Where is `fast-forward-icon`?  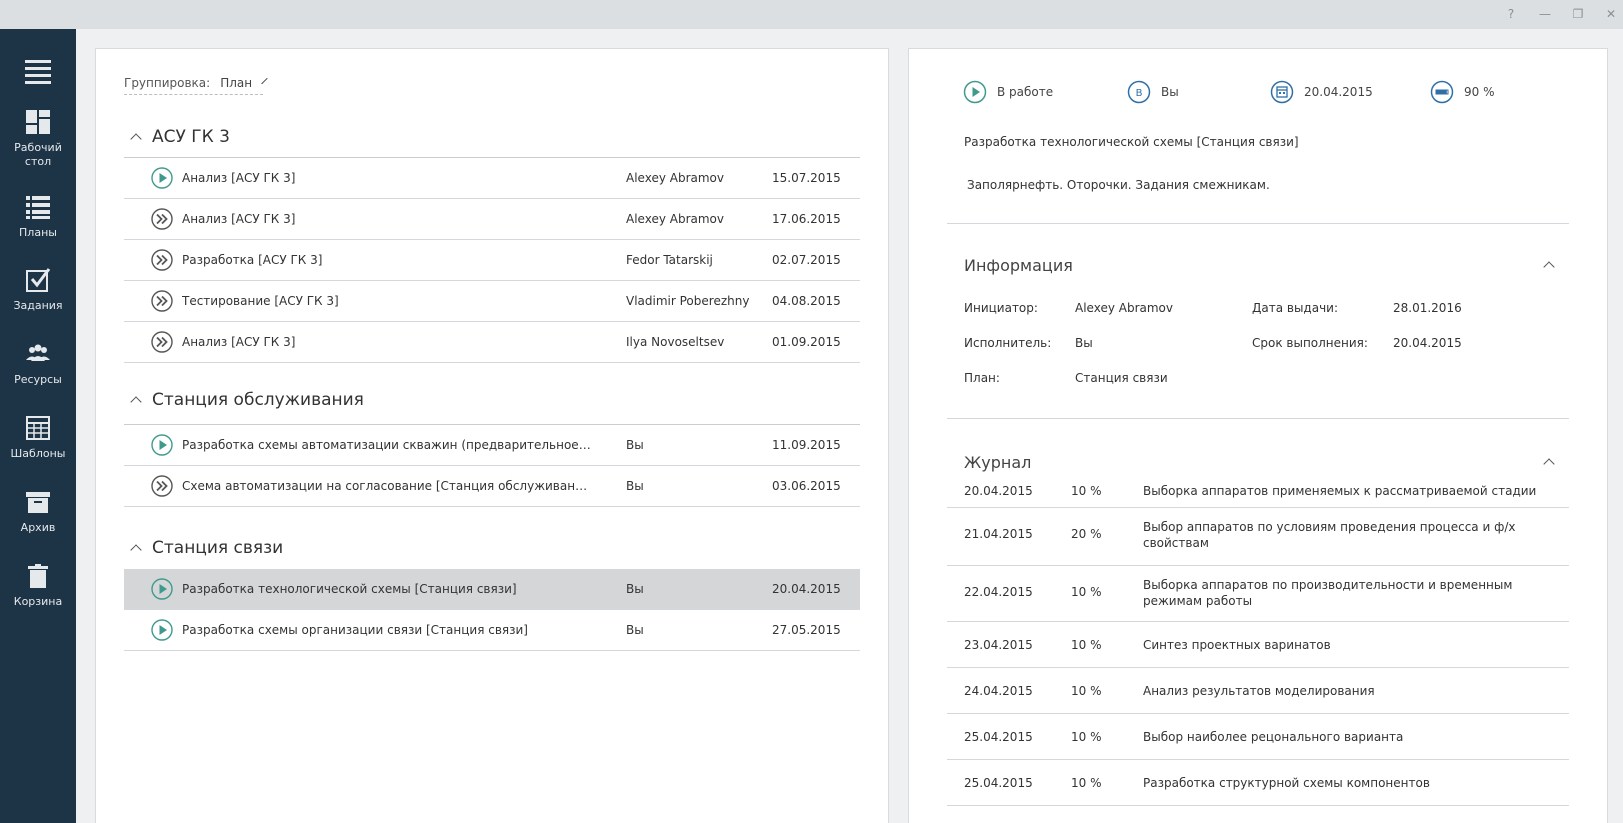 fast-forward-icon is located at coordinates (162, 260).